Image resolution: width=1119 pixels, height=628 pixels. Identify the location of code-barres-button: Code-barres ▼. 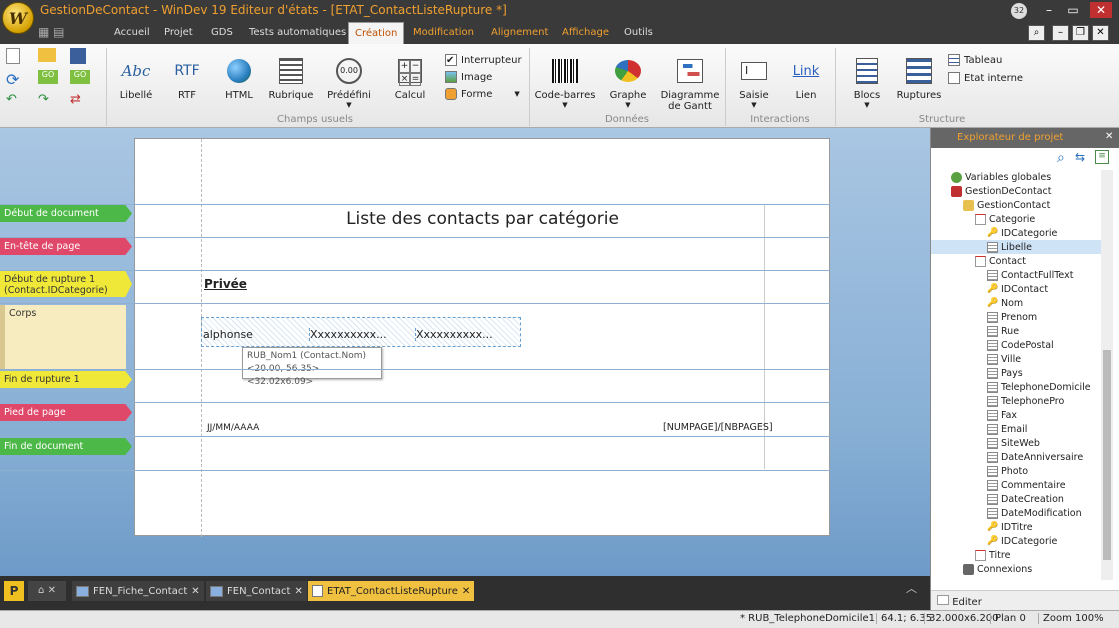
(565, 82).